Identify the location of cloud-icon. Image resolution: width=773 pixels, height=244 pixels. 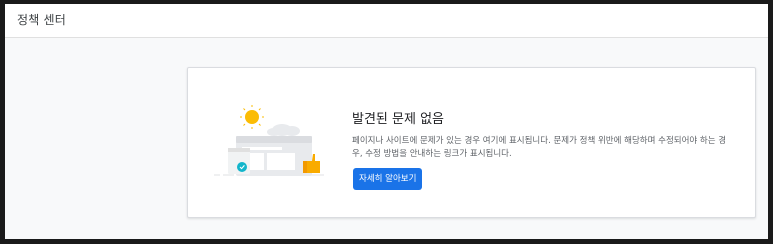
(283, 130).